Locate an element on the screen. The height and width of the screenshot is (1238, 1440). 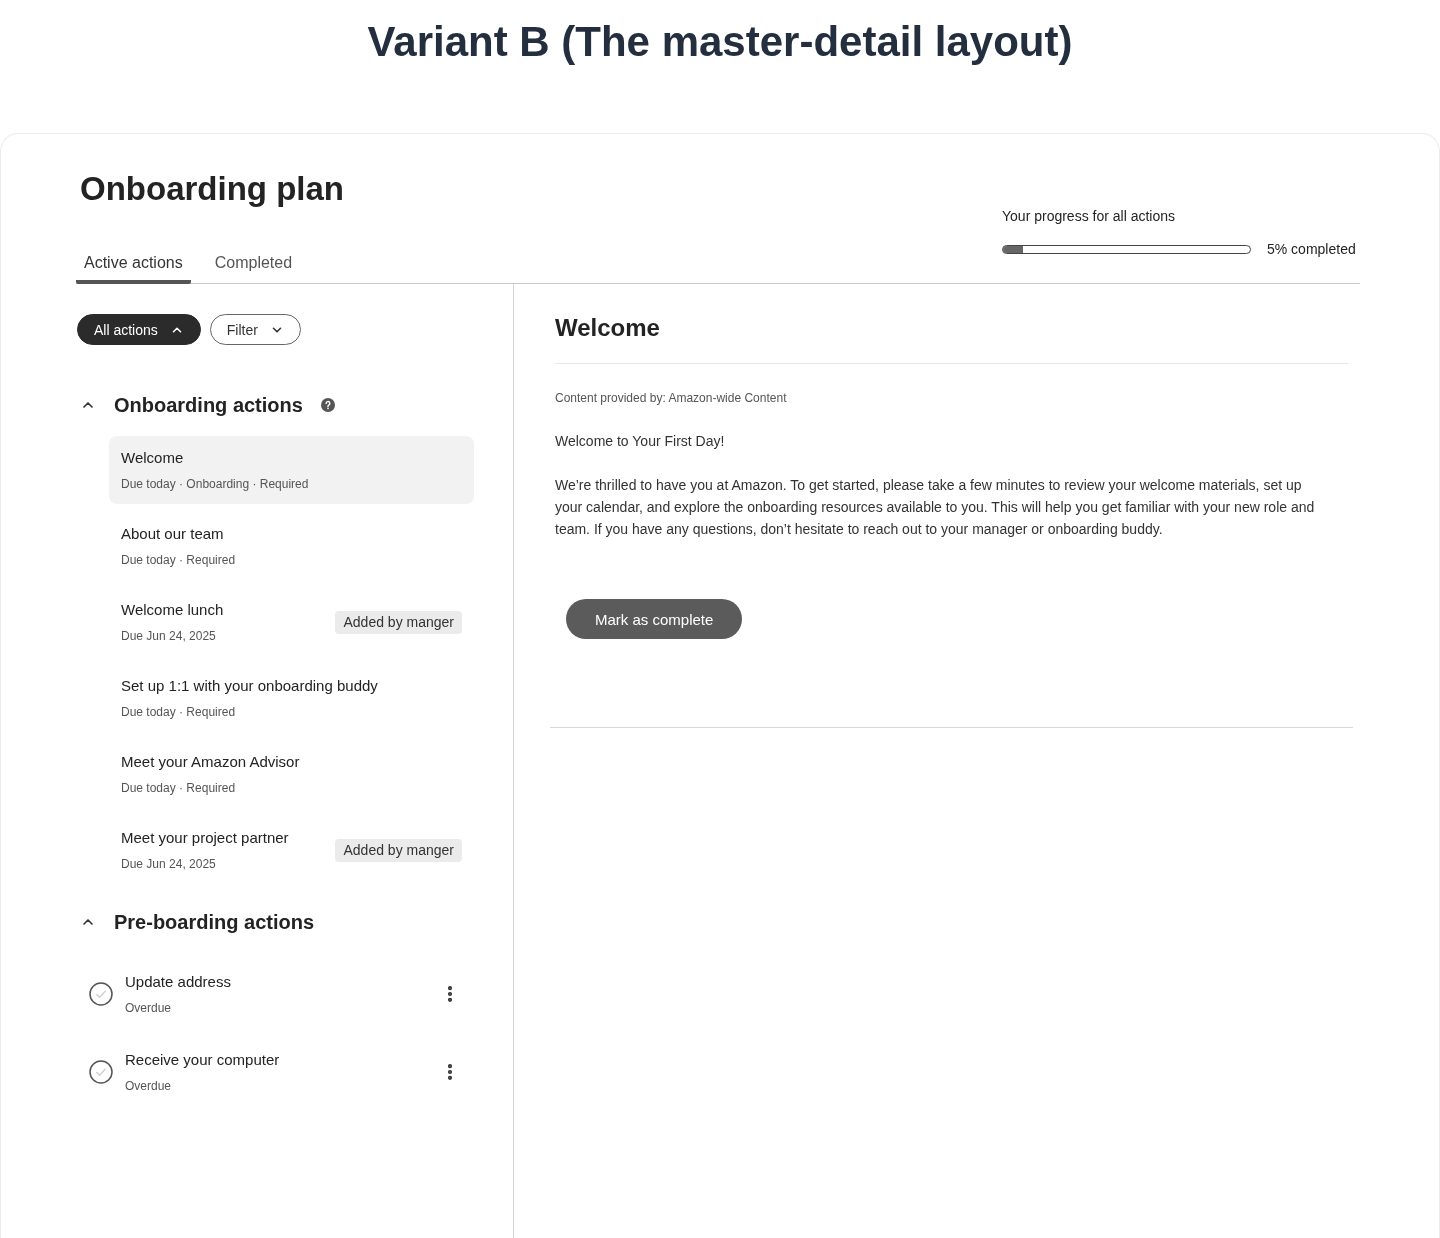
help-icon is located at coordinates (327, 405).